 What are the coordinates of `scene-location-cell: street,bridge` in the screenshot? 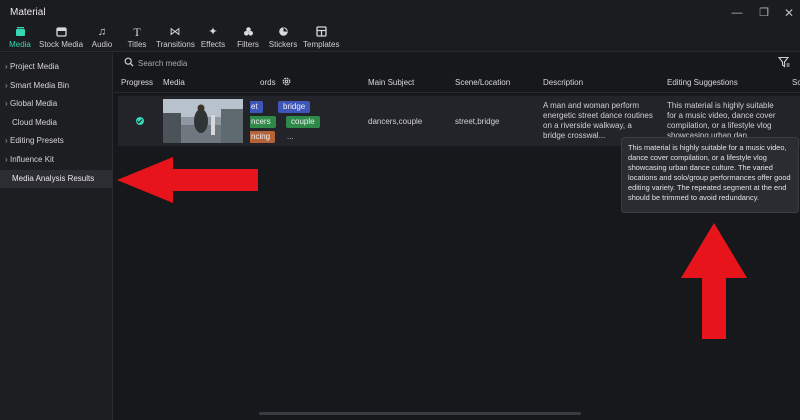 It's located at (477, 121).